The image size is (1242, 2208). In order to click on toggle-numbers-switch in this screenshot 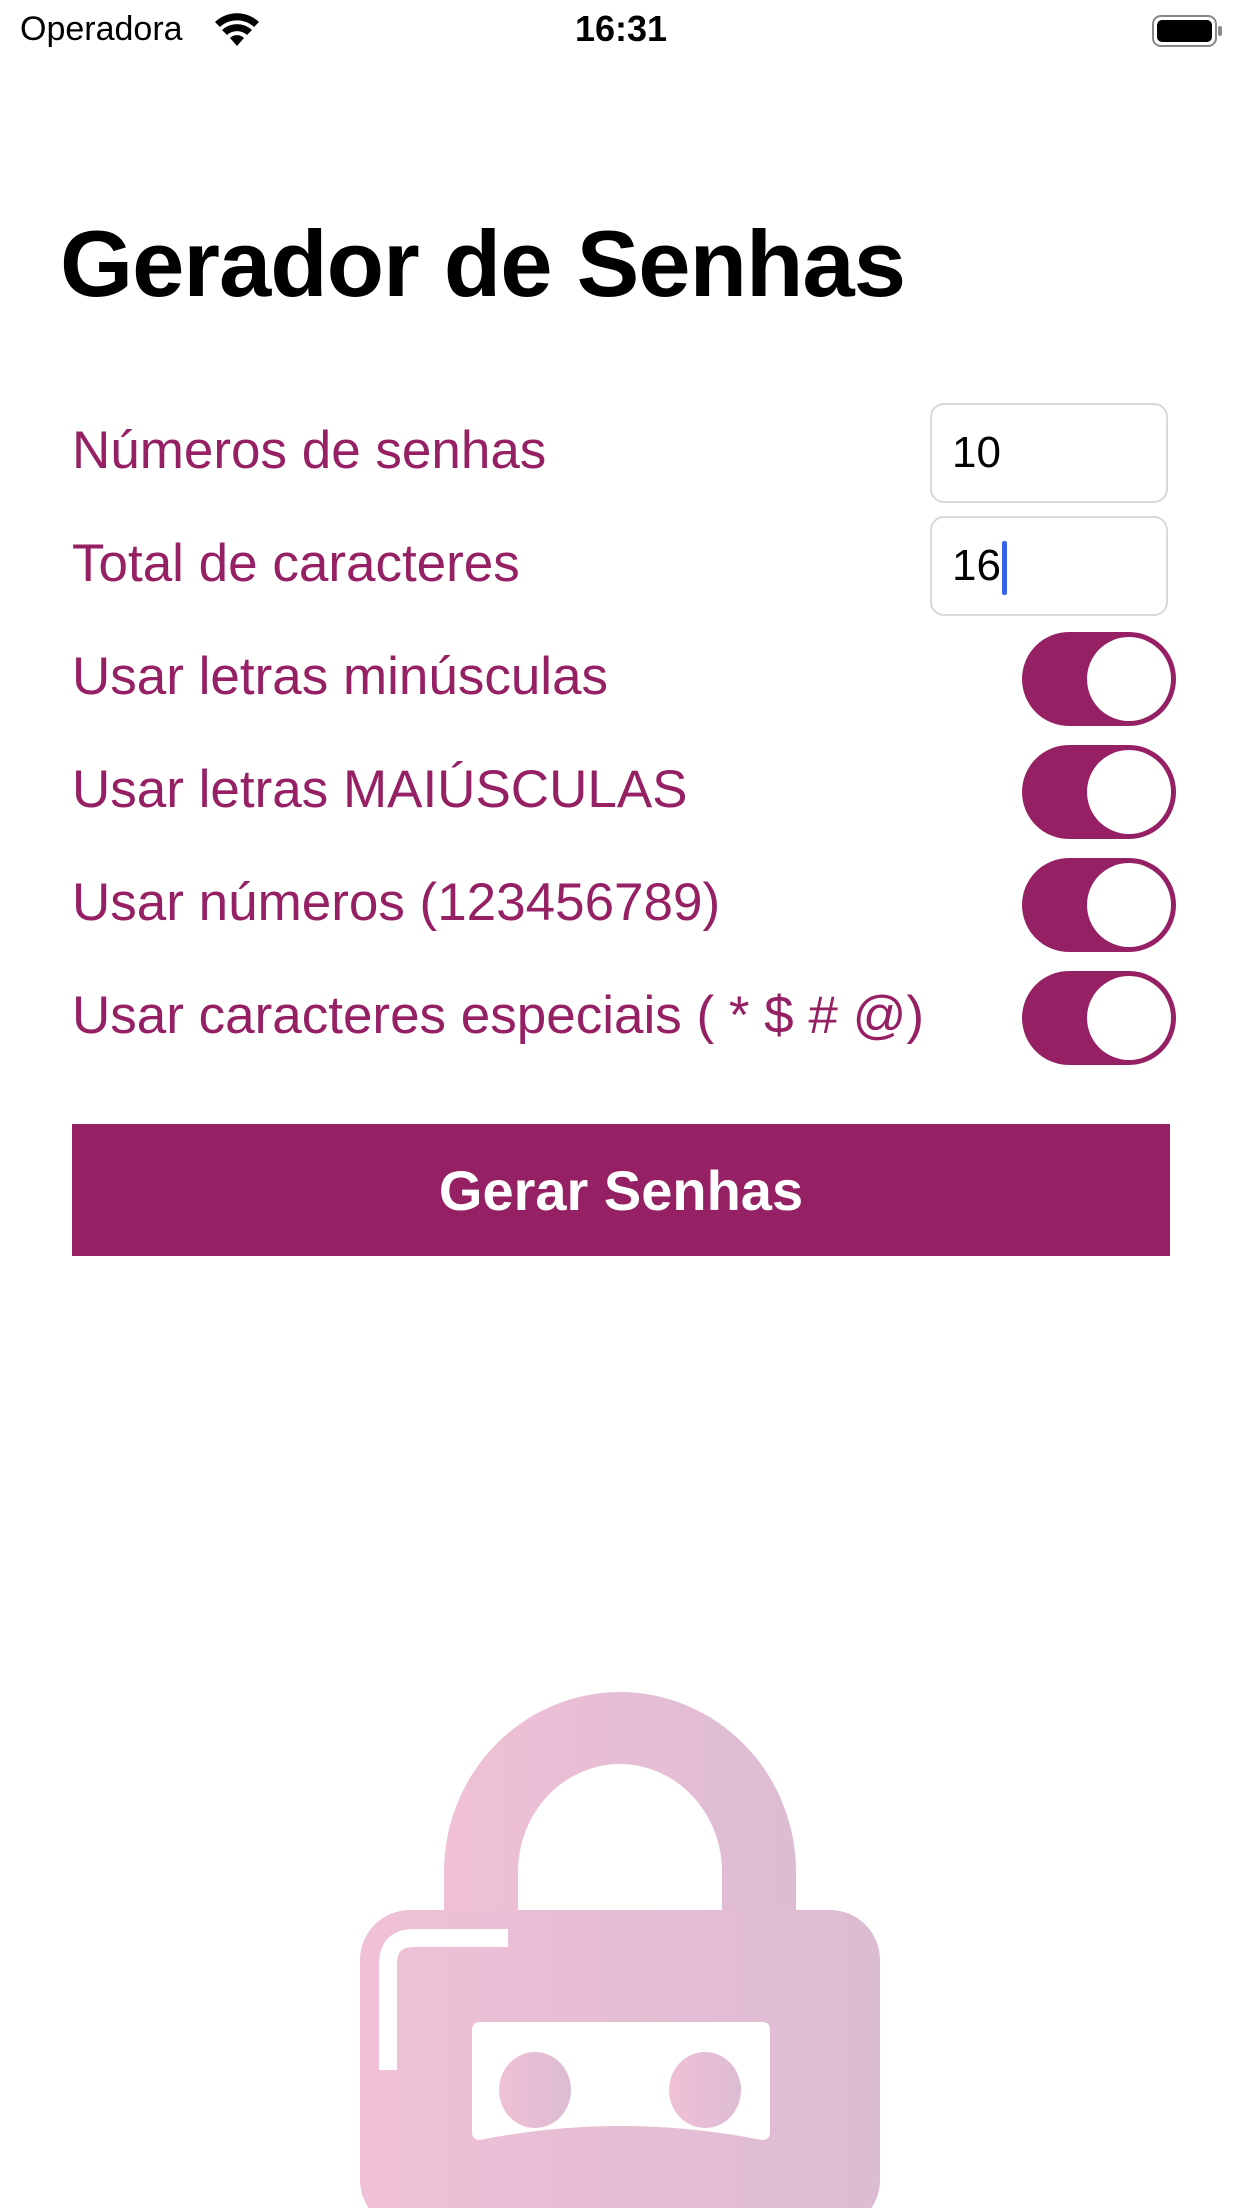, I will do `click(1099, 905)`.